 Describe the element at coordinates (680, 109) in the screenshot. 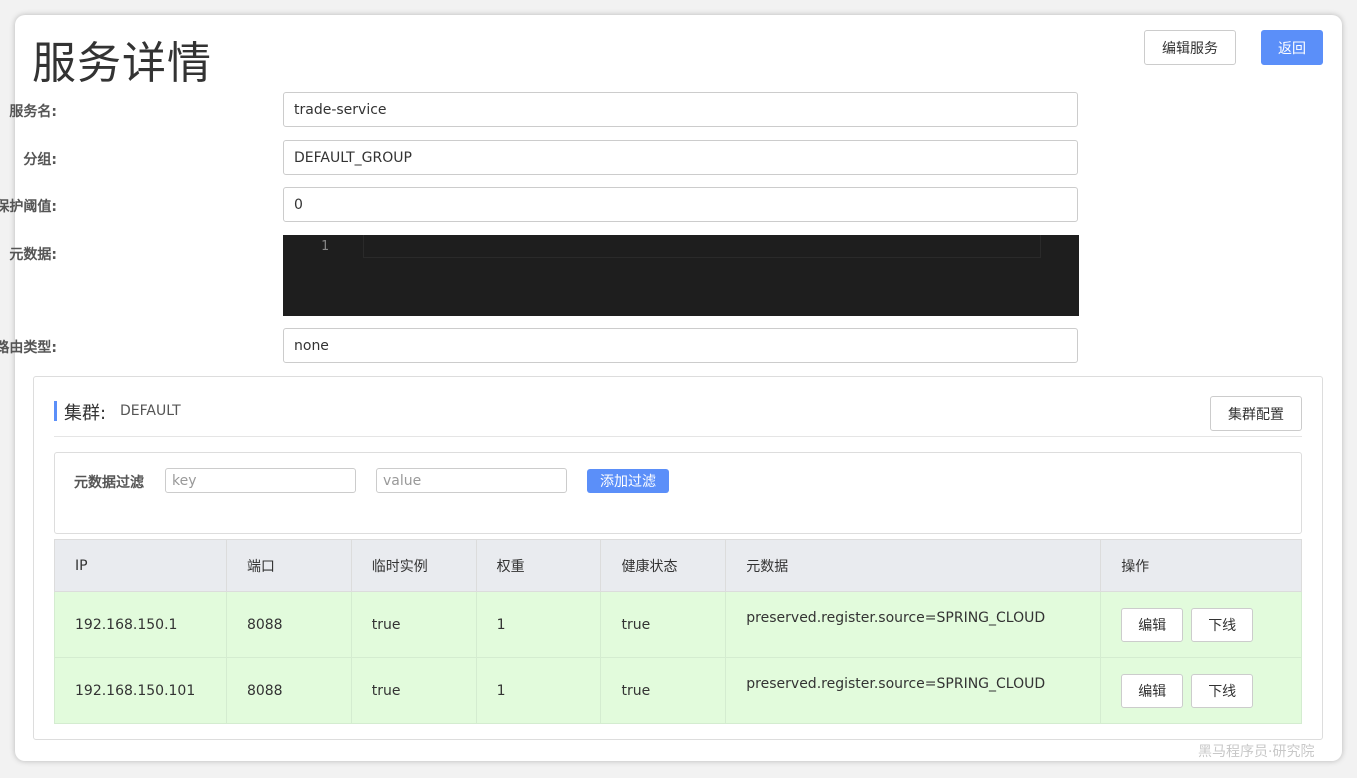

I see `service-name-field: trade-service` at that location.